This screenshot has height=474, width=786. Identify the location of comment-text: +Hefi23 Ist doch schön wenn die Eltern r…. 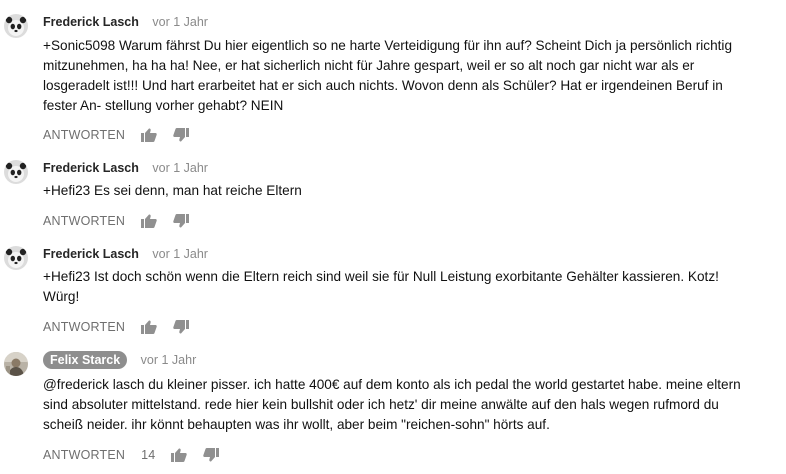
(381, 286).